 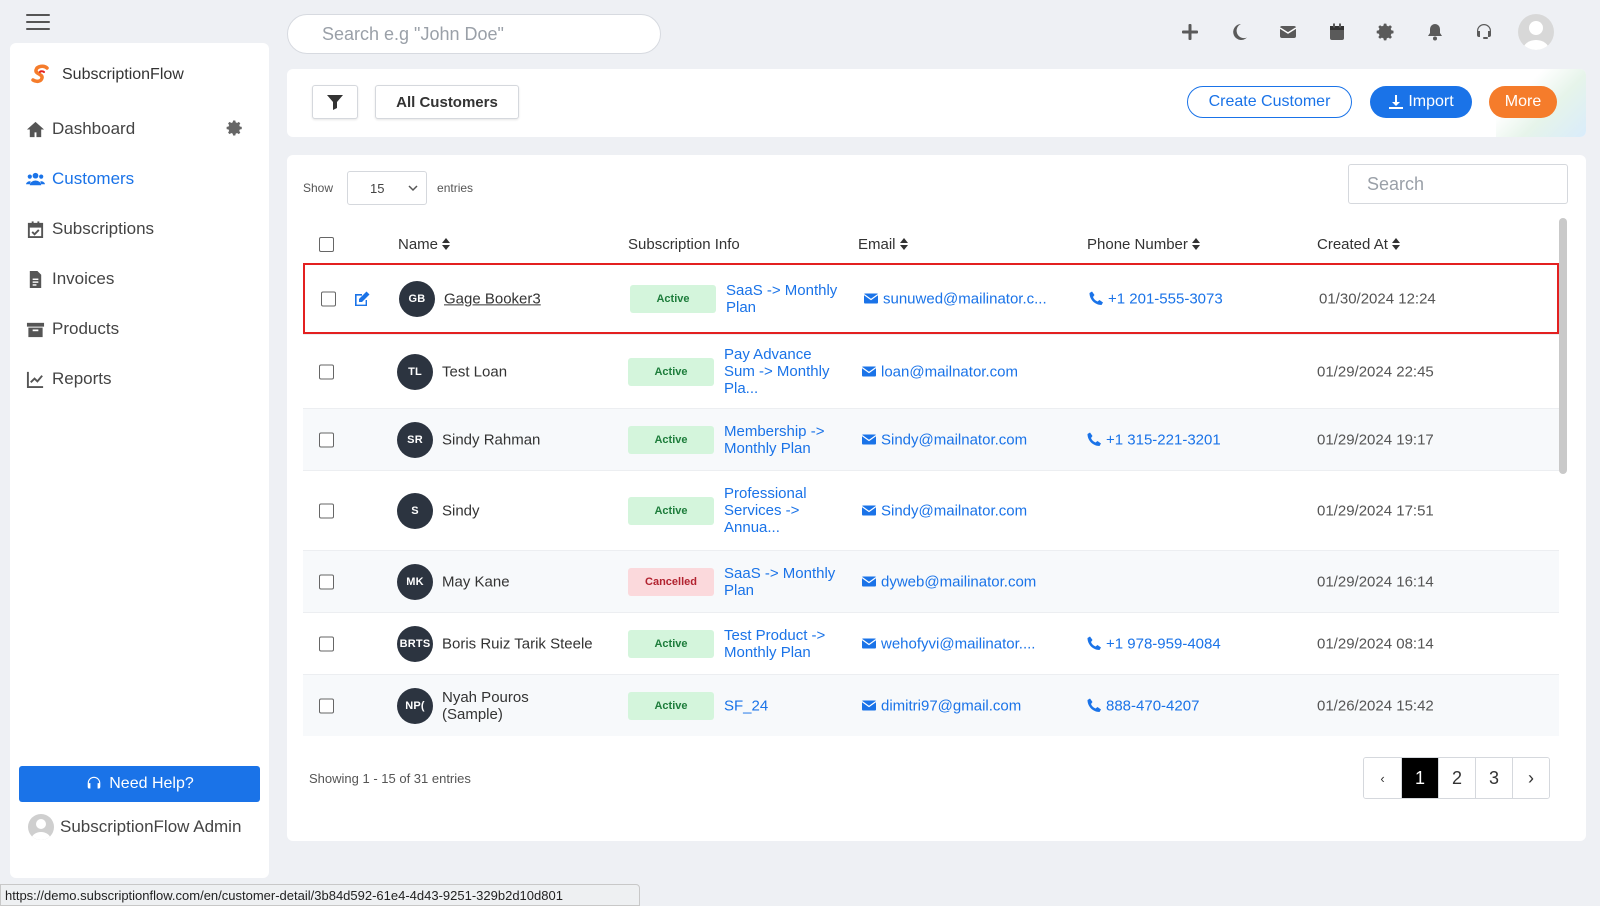 I want to click on status-badge: Active, so click(x=671, y=371).